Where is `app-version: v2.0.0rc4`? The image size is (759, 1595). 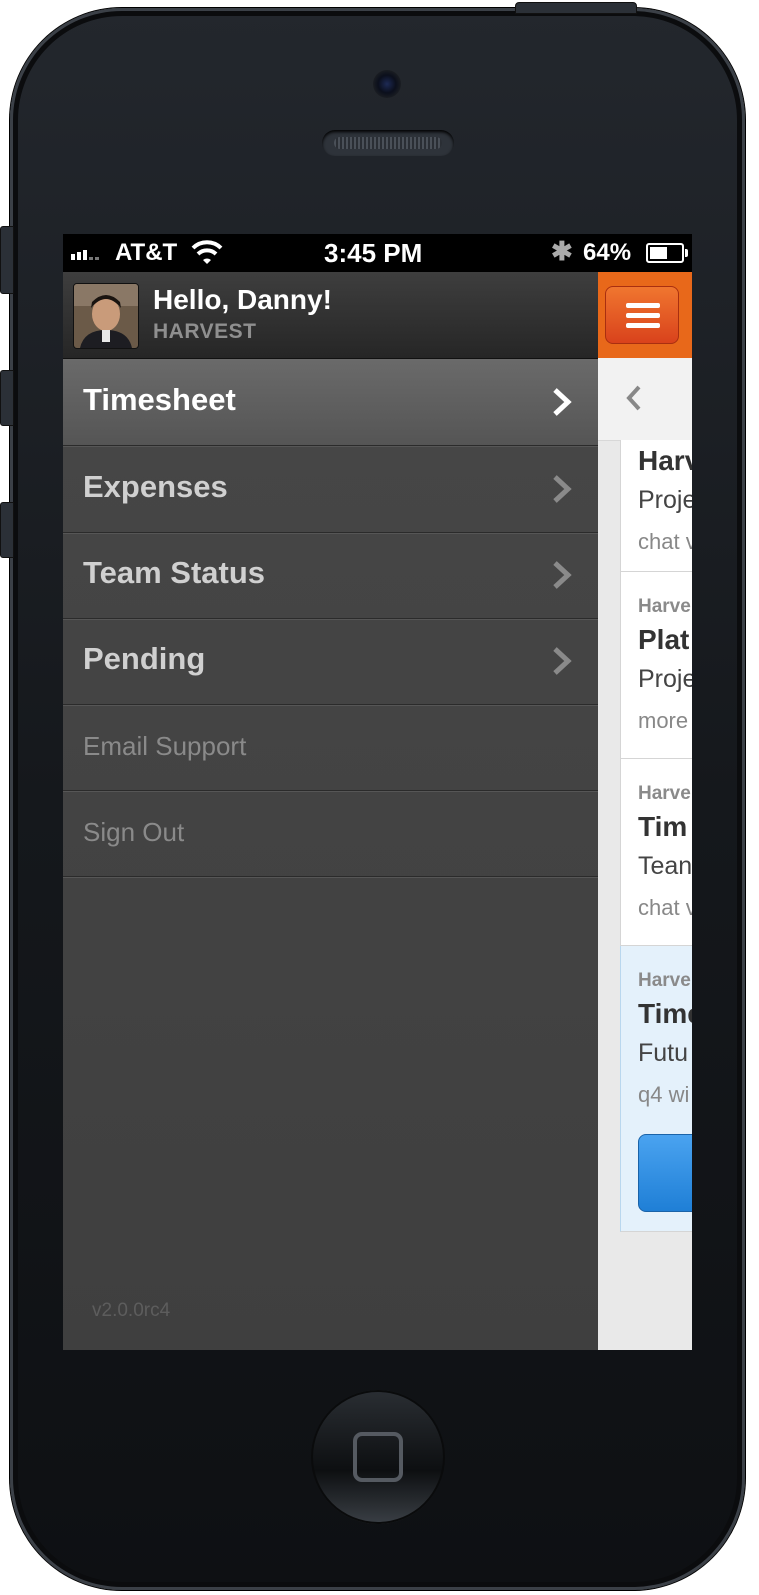 app-version: v2.0.0rc4 is located at coordinates (131, 1310).